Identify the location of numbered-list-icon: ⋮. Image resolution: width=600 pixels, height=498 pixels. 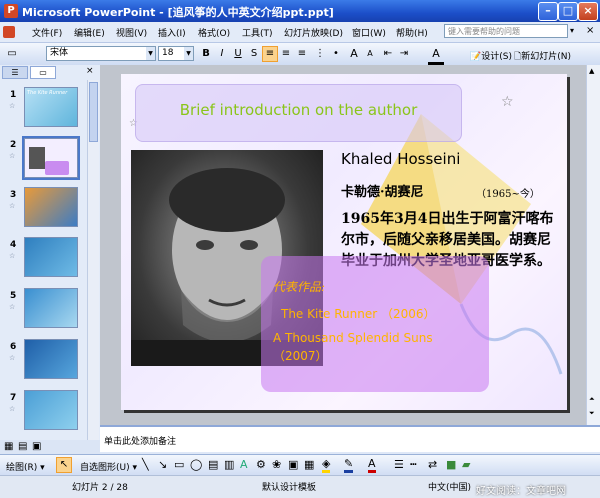
(320, 54).